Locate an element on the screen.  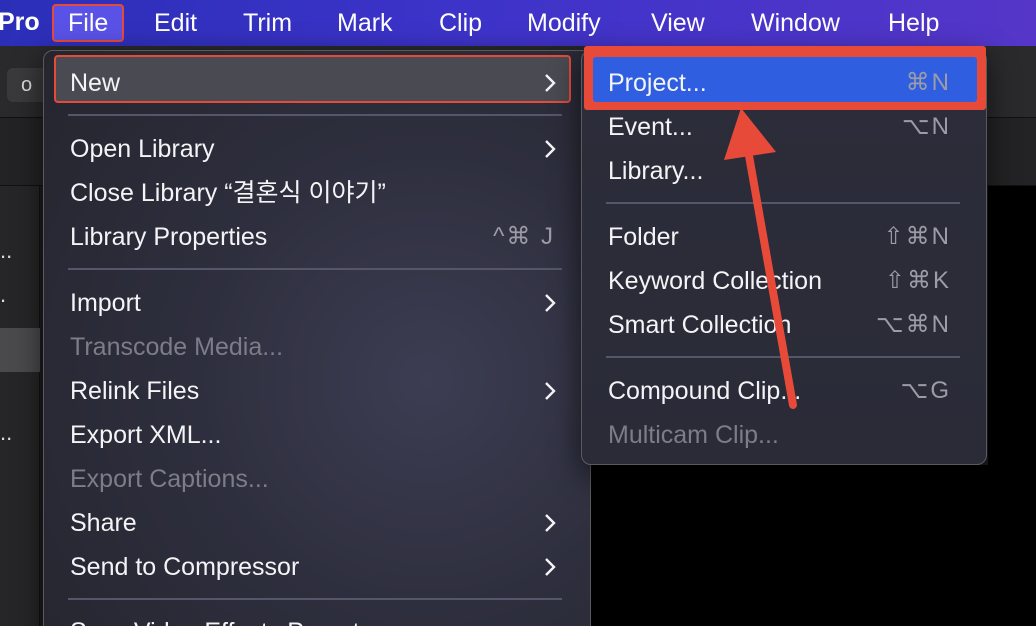
menu-item-project: Project... ⌘N is located at coordinates (784, 83).